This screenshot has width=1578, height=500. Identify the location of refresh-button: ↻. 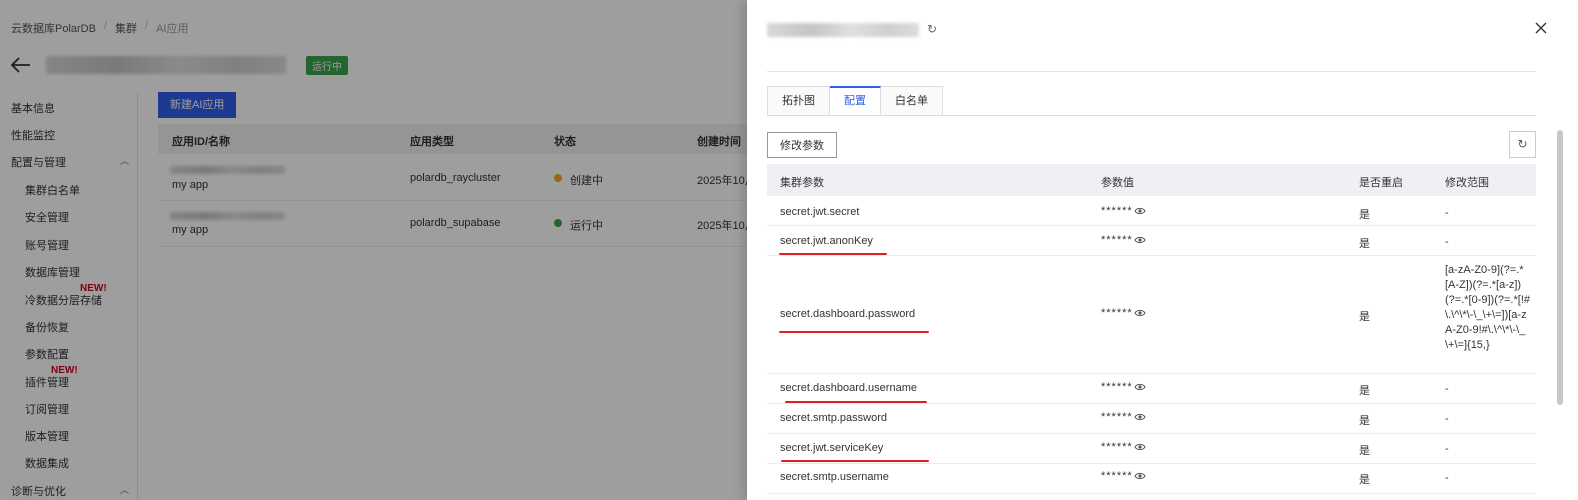
(1522, 144).